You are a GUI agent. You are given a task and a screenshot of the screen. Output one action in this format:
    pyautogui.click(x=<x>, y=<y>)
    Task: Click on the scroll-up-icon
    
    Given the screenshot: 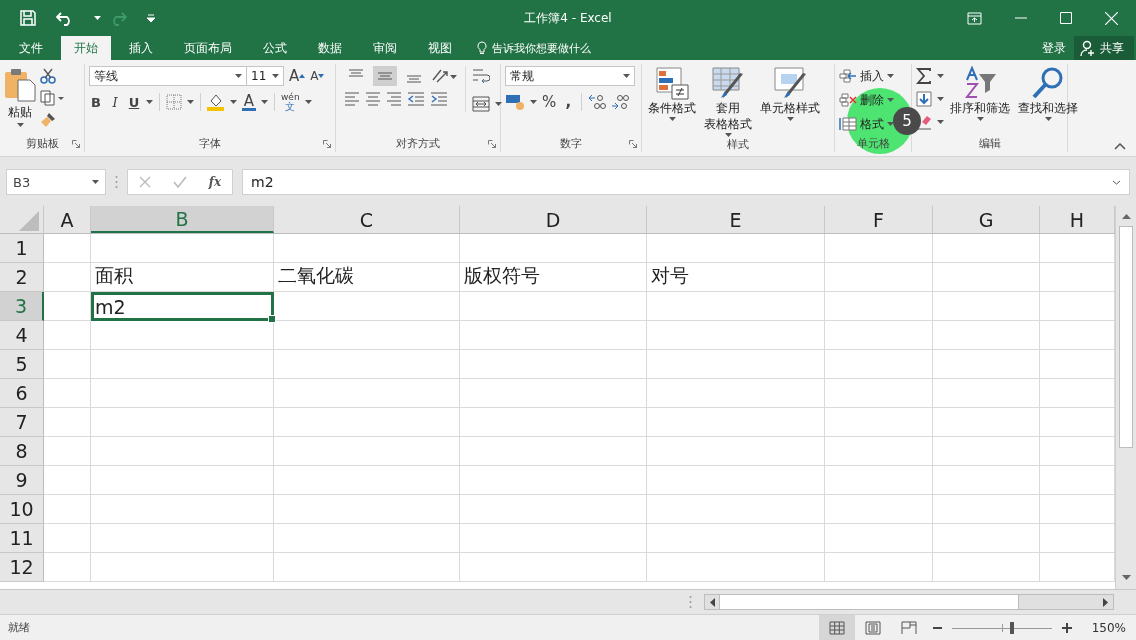 What is the action you would take?
    pyautogui.click(x=1126, y=217)
    